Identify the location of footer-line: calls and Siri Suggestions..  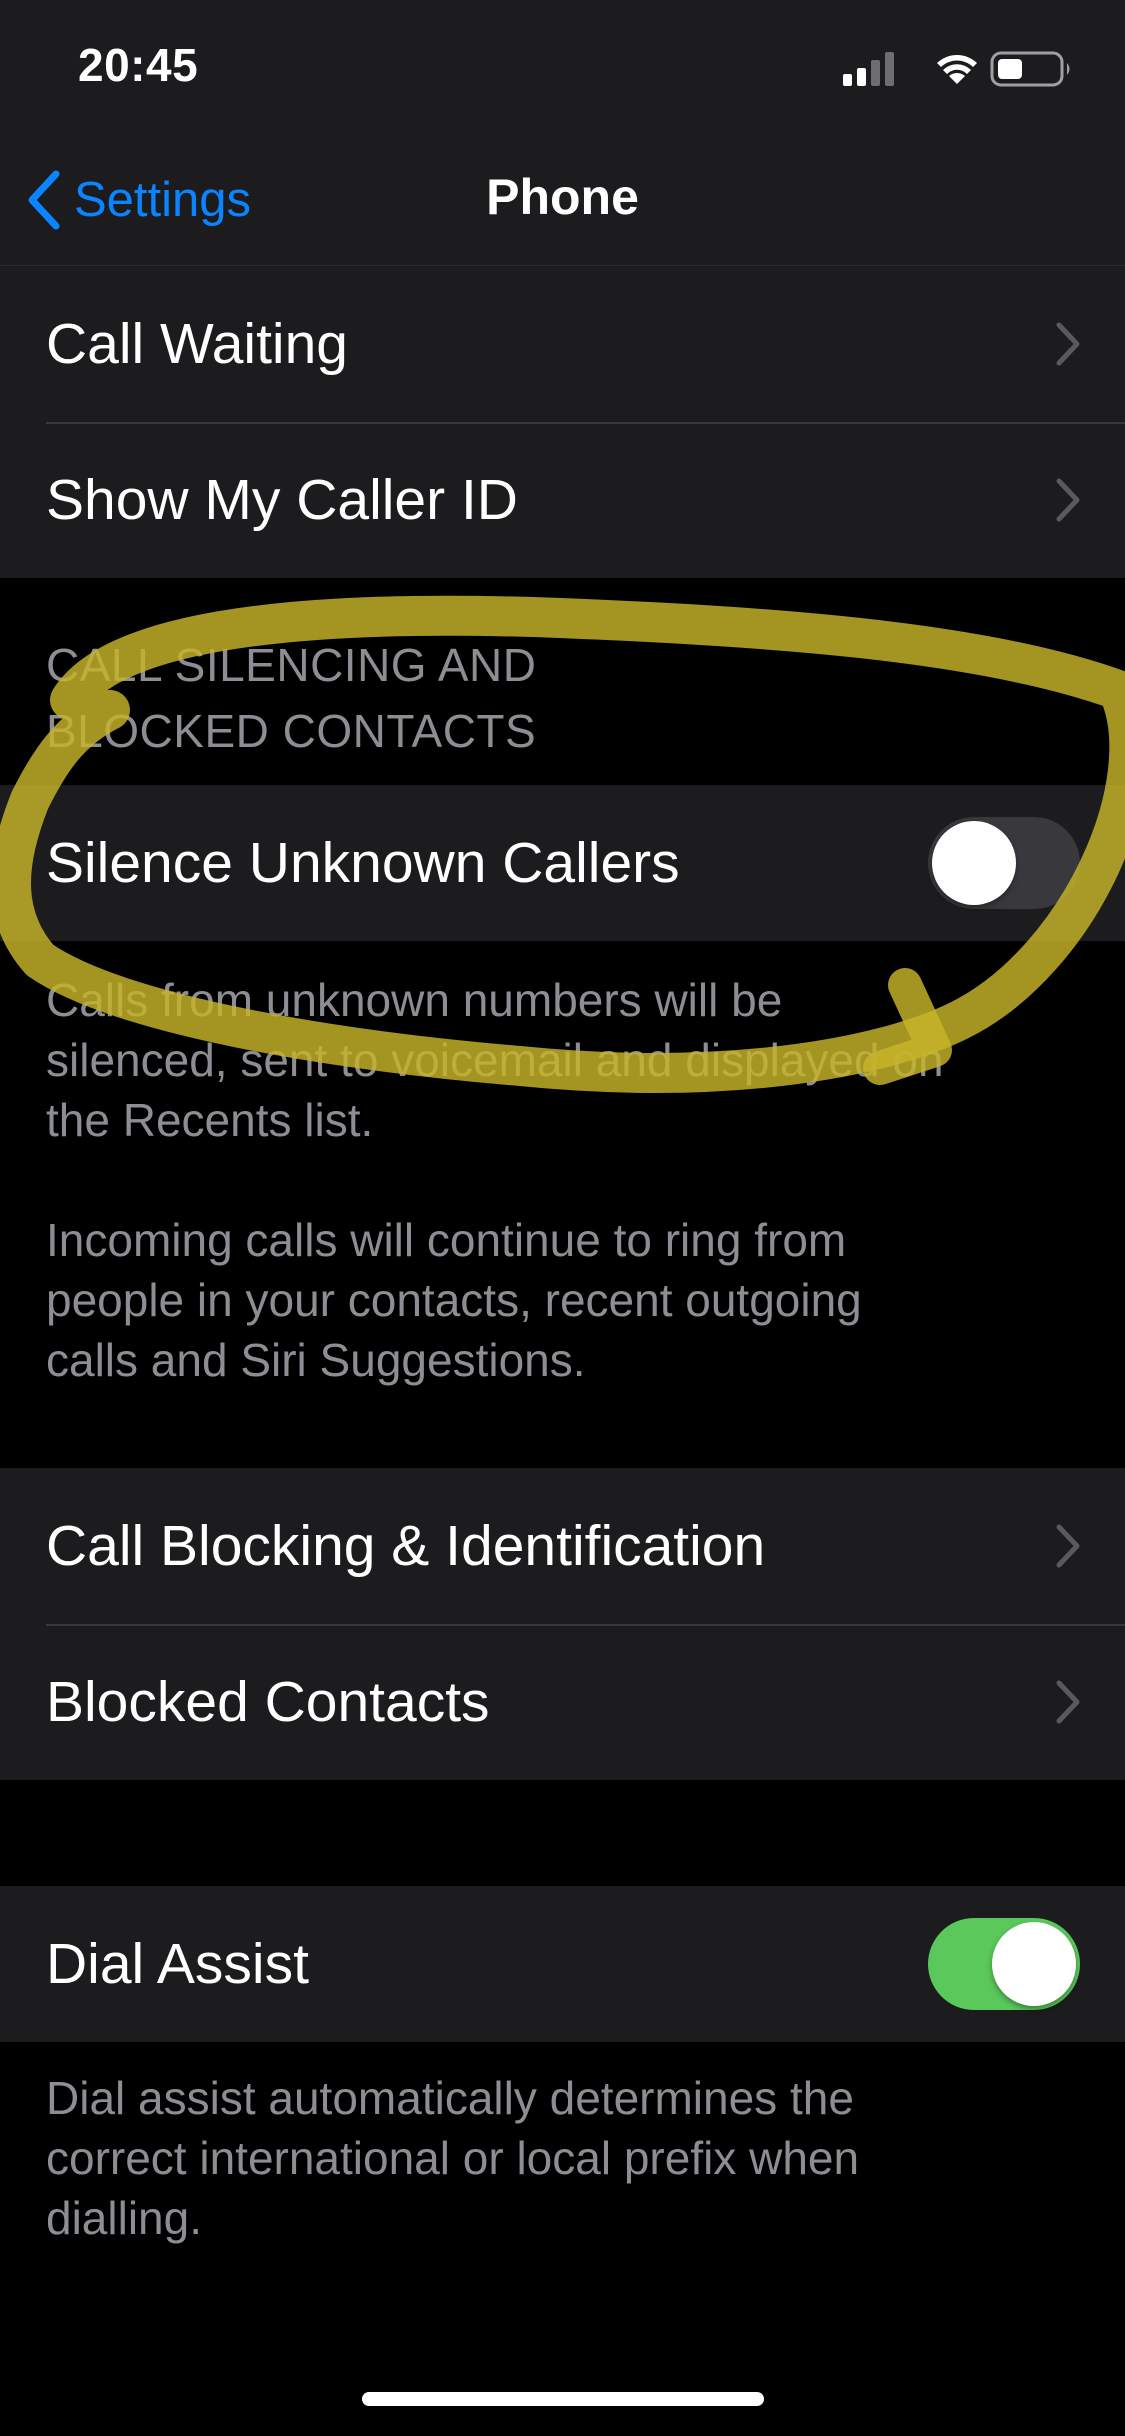
(316, 1360).